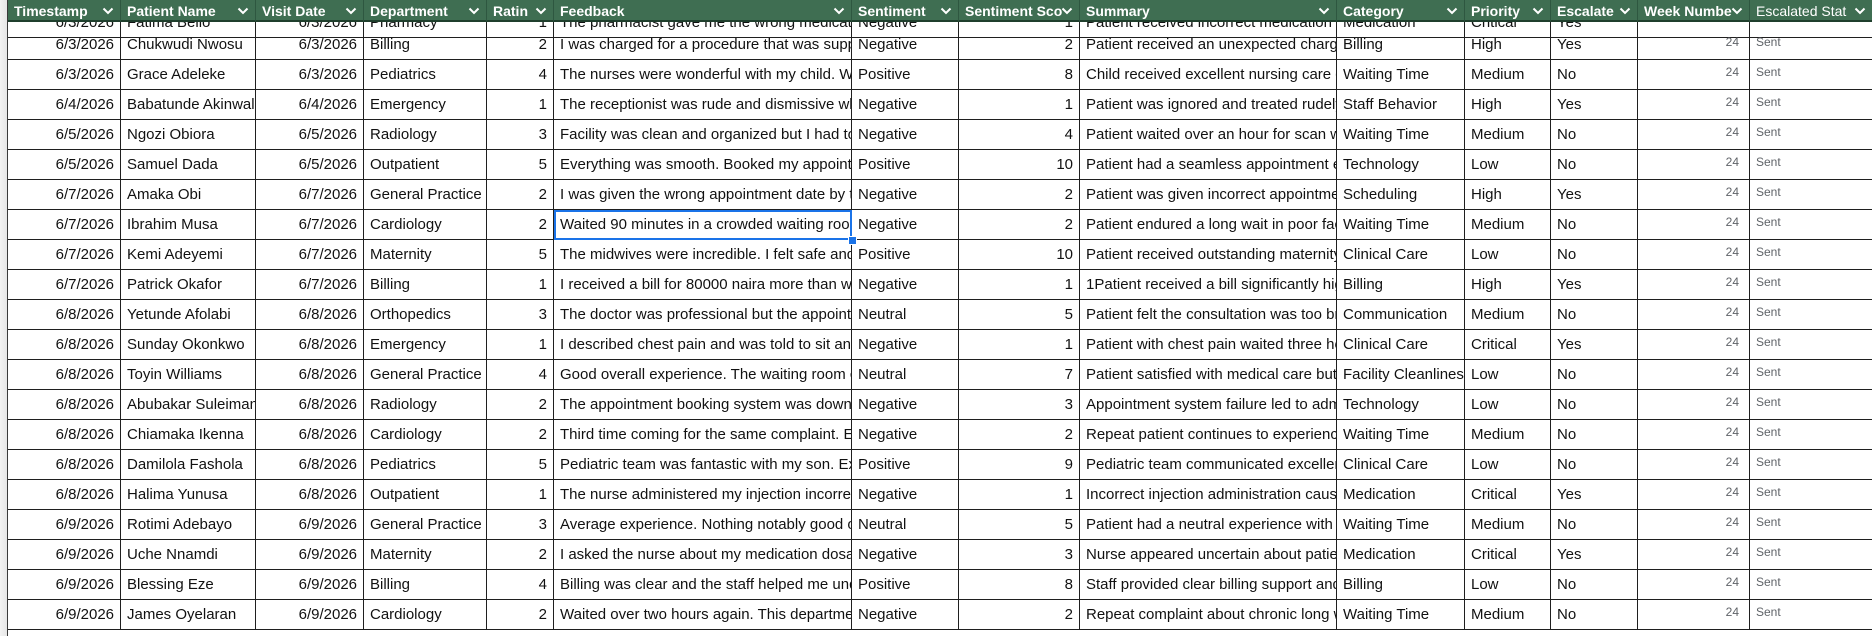 The width and height of the screenshot is (1872, 636). Describe the element at coordinates (1019, 465) in the screenshot. I see `cell-sentiment-score: 9` at that location.